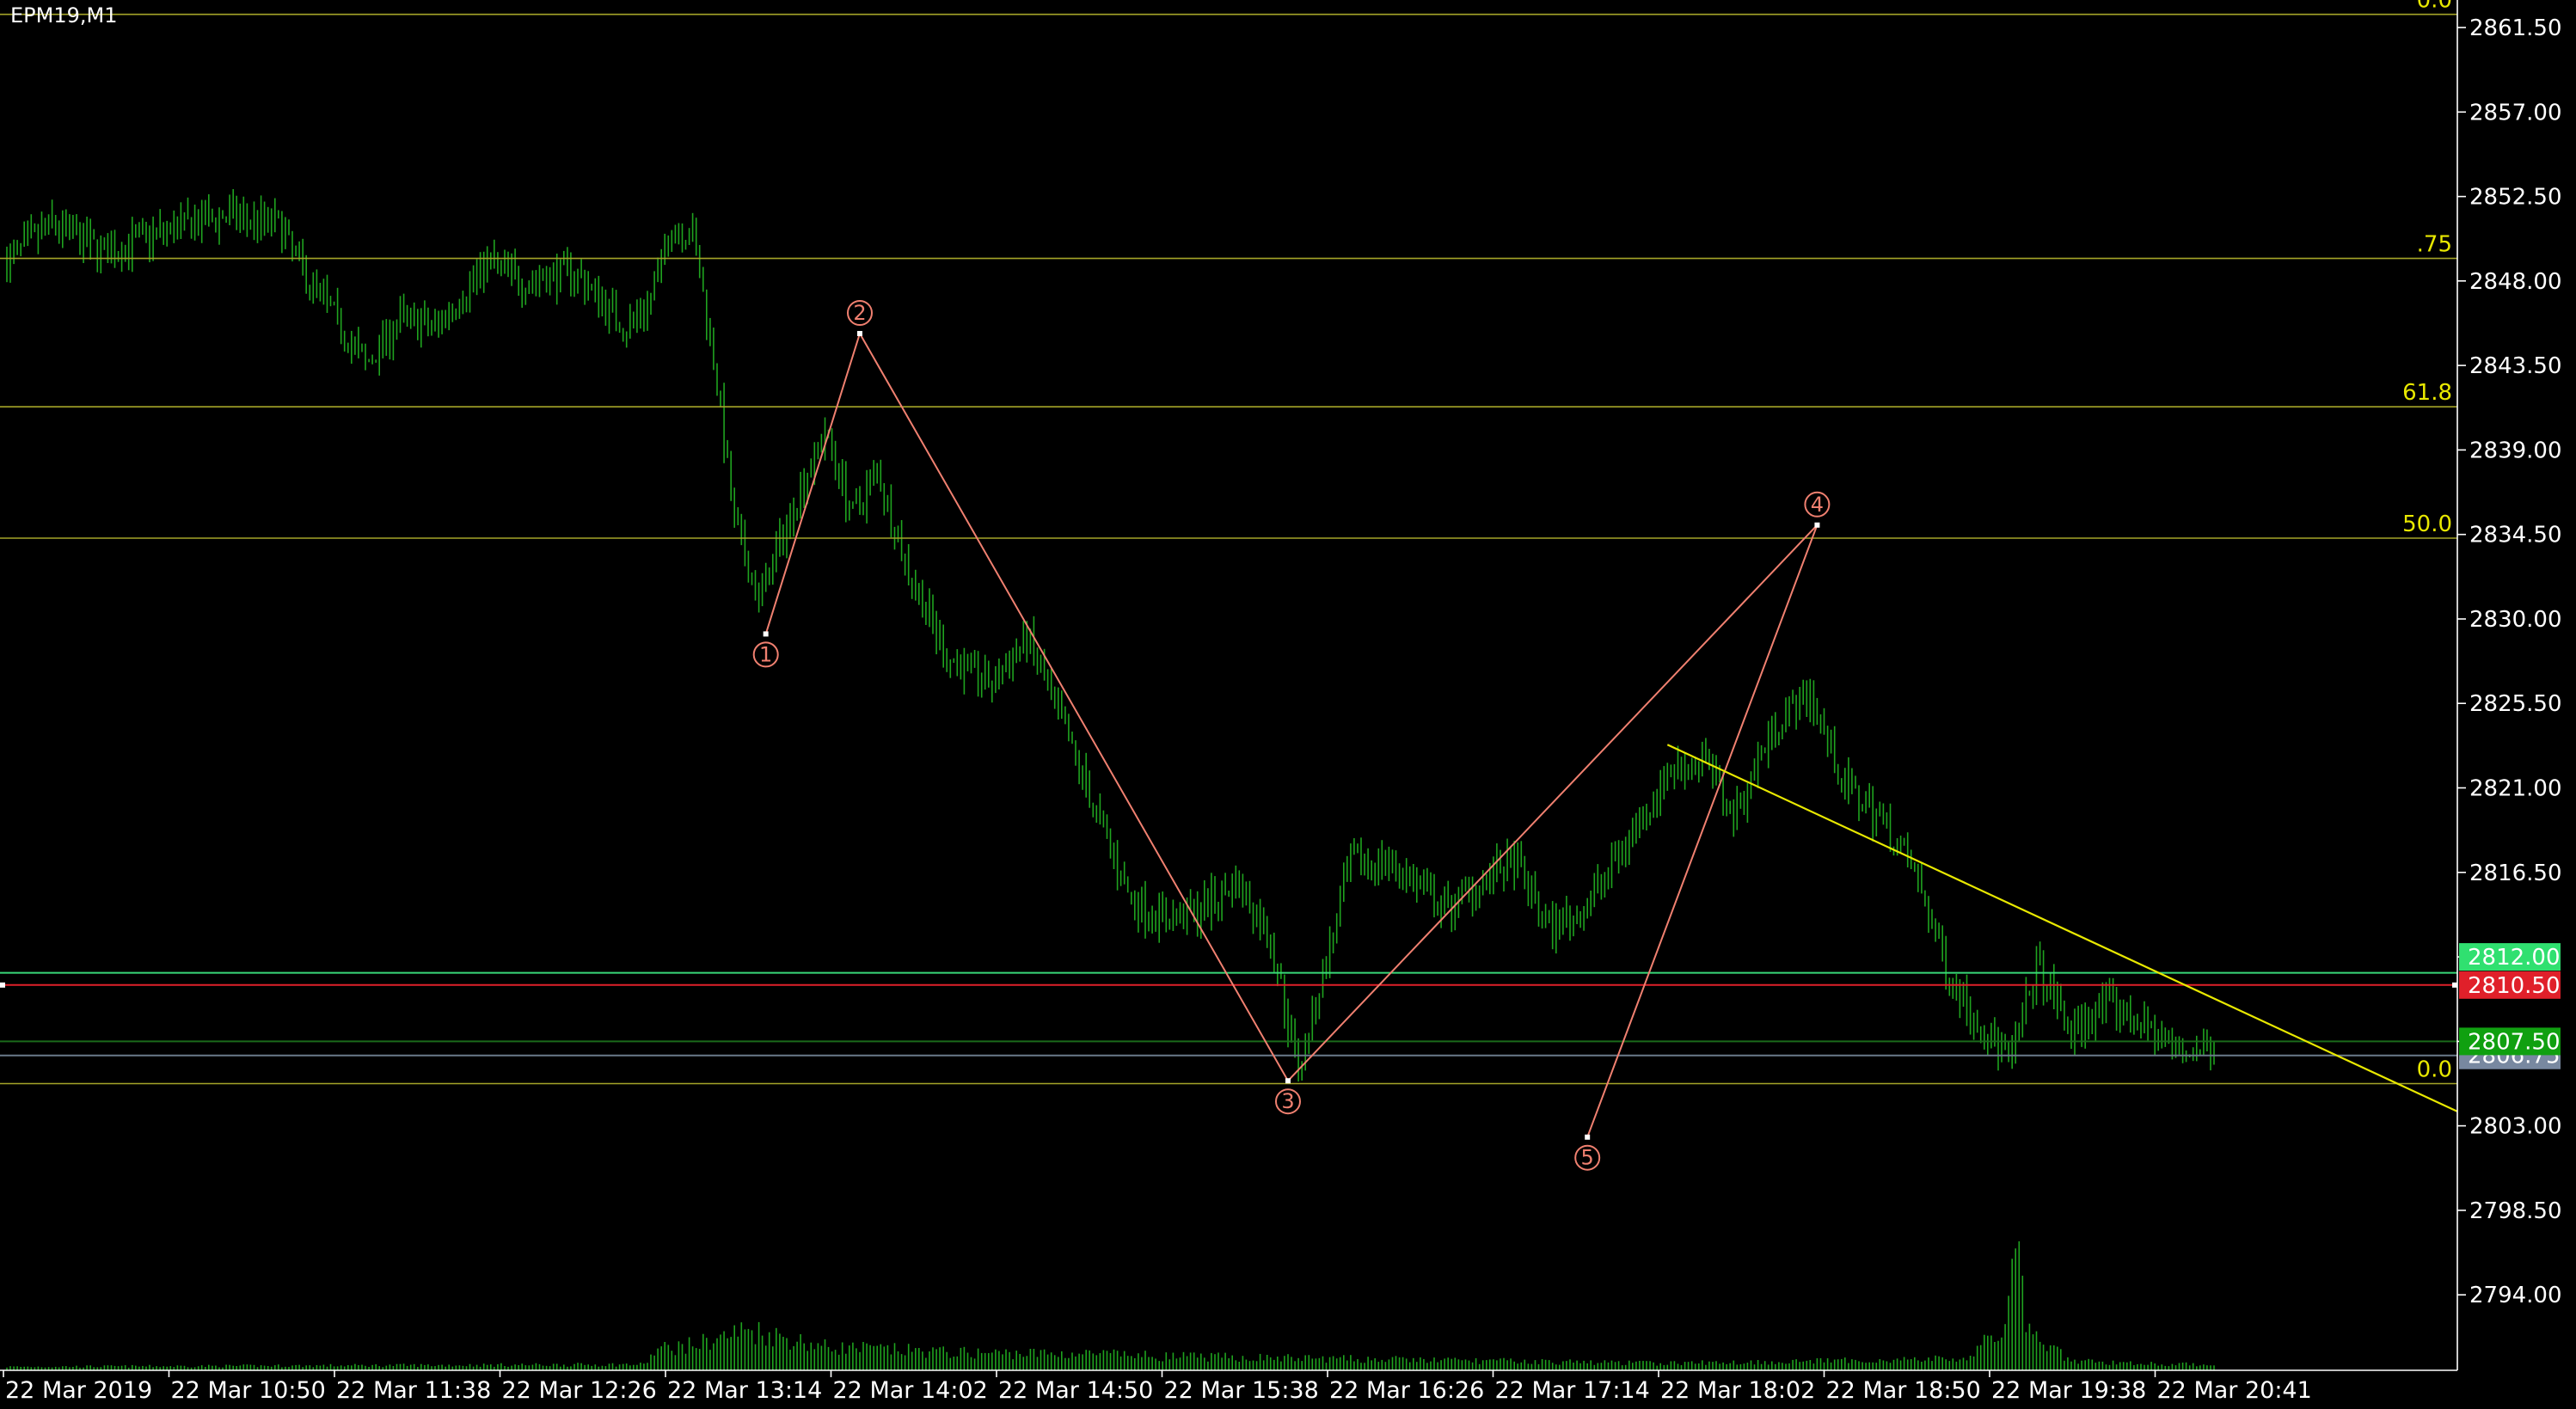  Describe the element at coordinates (2068, 1391) in the screenshot. I see `x-tick-label: 22 Mar 19:38` at that location.